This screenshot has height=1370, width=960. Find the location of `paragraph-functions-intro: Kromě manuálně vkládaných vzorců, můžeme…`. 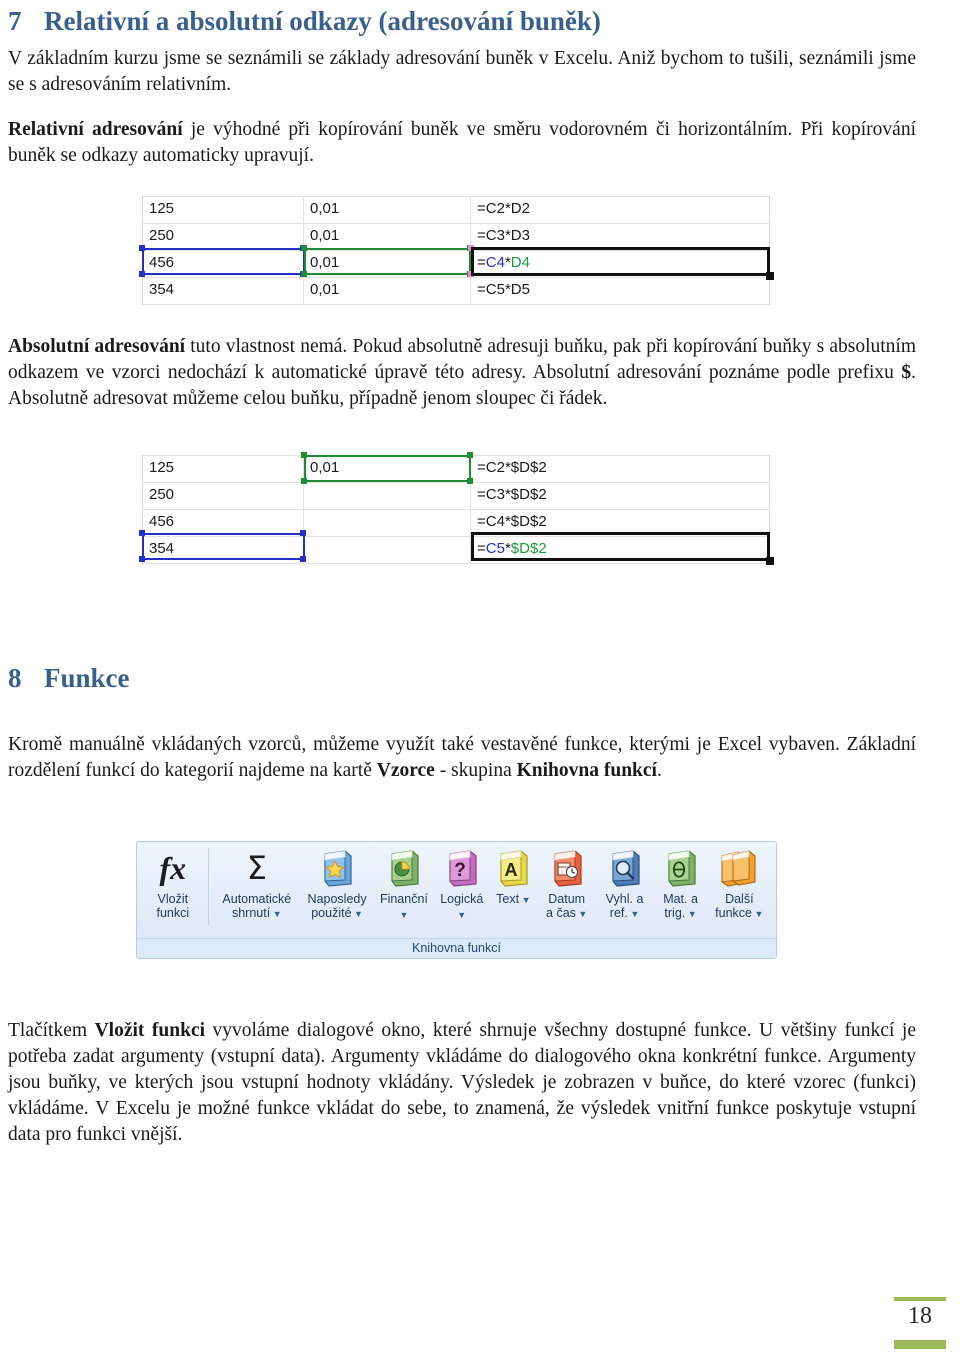

paragraph-functions-intro: Kromě manuálně vkládaných vzorců, můžeme… is located at coordinates (462, 758).